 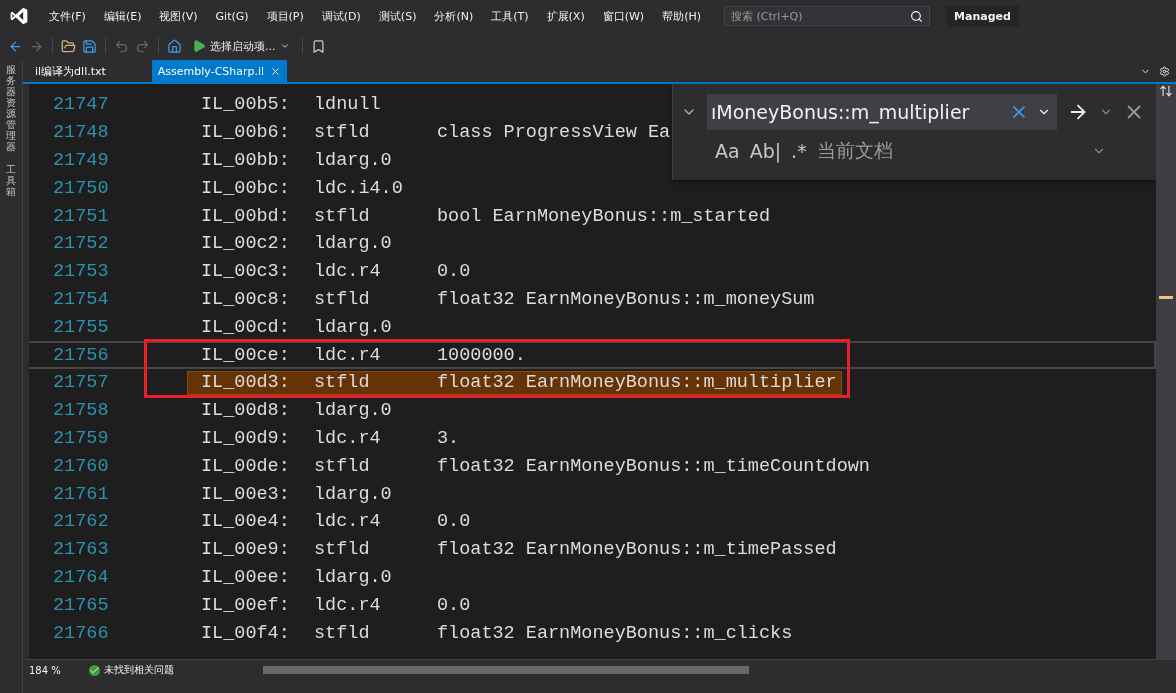 What do you see at coordinates (882, 112) in the screenshot?
I see `find-field: ıMoneyBonus::m_multiplier` at bounding box center [882, 112].